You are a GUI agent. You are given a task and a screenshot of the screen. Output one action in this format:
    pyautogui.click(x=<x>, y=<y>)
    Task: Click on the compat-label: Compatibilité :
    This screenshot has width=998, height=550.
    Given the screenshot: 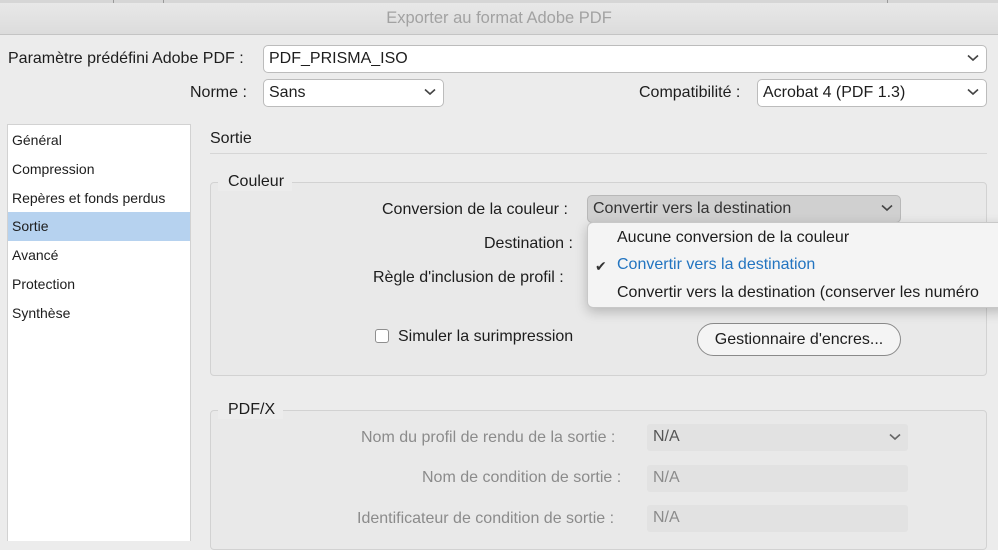 What is the action you would take?
    pyautogui.click(x=690, y=92)
    